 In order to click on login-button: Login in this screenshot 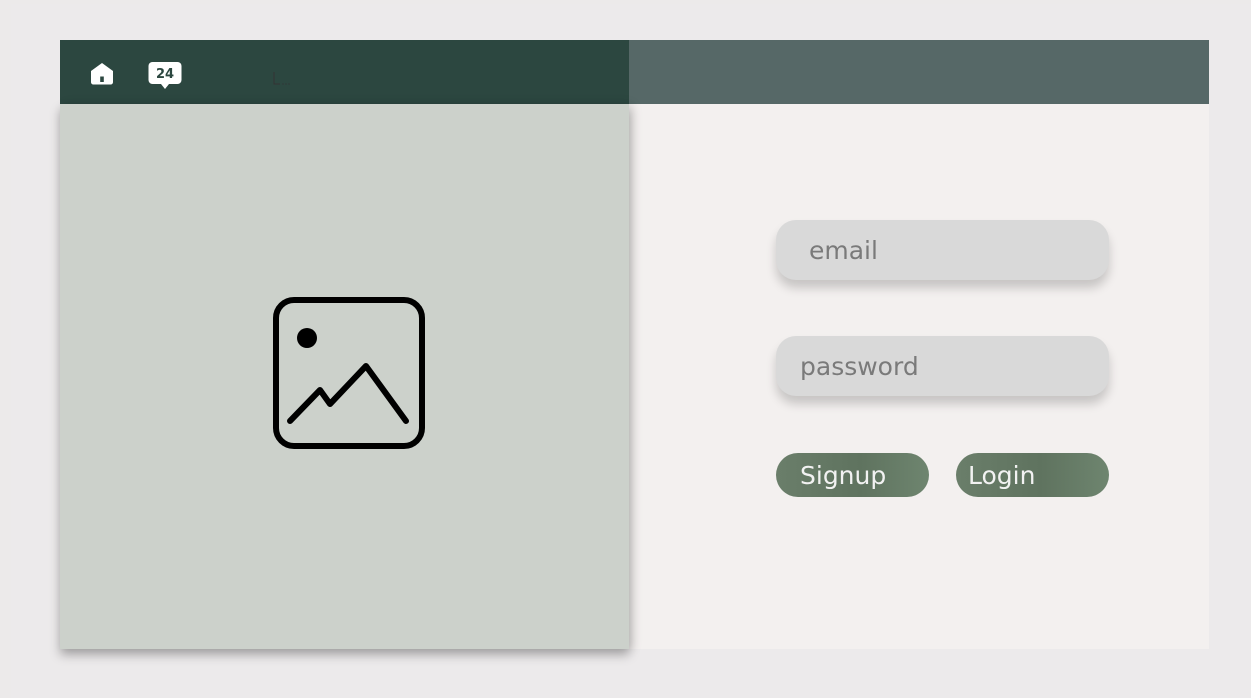, I will do `click(1032, 475)`.